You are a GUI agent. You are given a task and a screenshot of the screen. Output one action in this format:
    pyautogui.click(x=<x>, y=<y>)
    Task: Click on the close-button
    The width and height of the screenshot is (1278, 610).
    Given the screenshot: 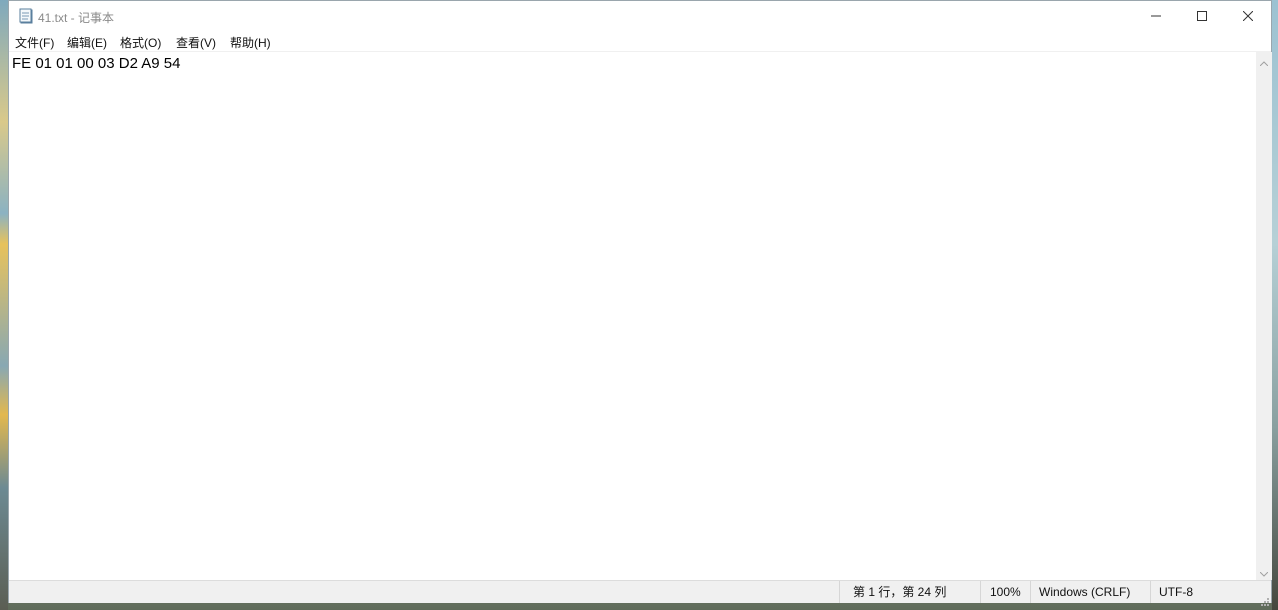 What is the action you would take?
    pyautogui.click(x=1248, y=16)
    